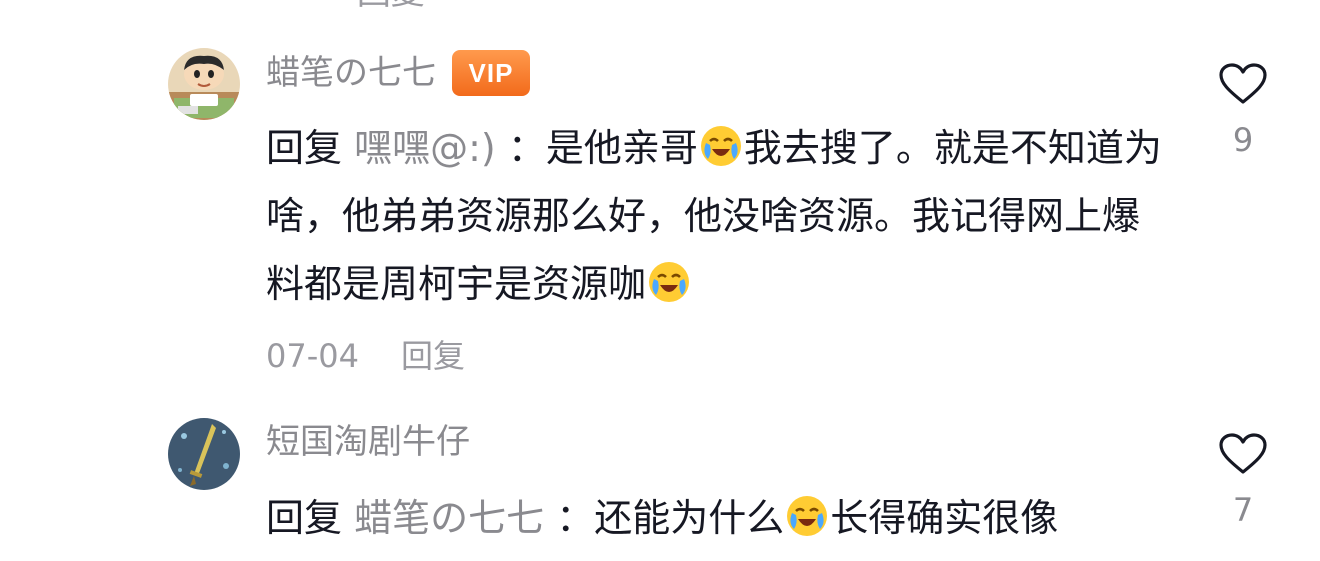  I want to click on vip-badge: VIP, so click(491, 73).